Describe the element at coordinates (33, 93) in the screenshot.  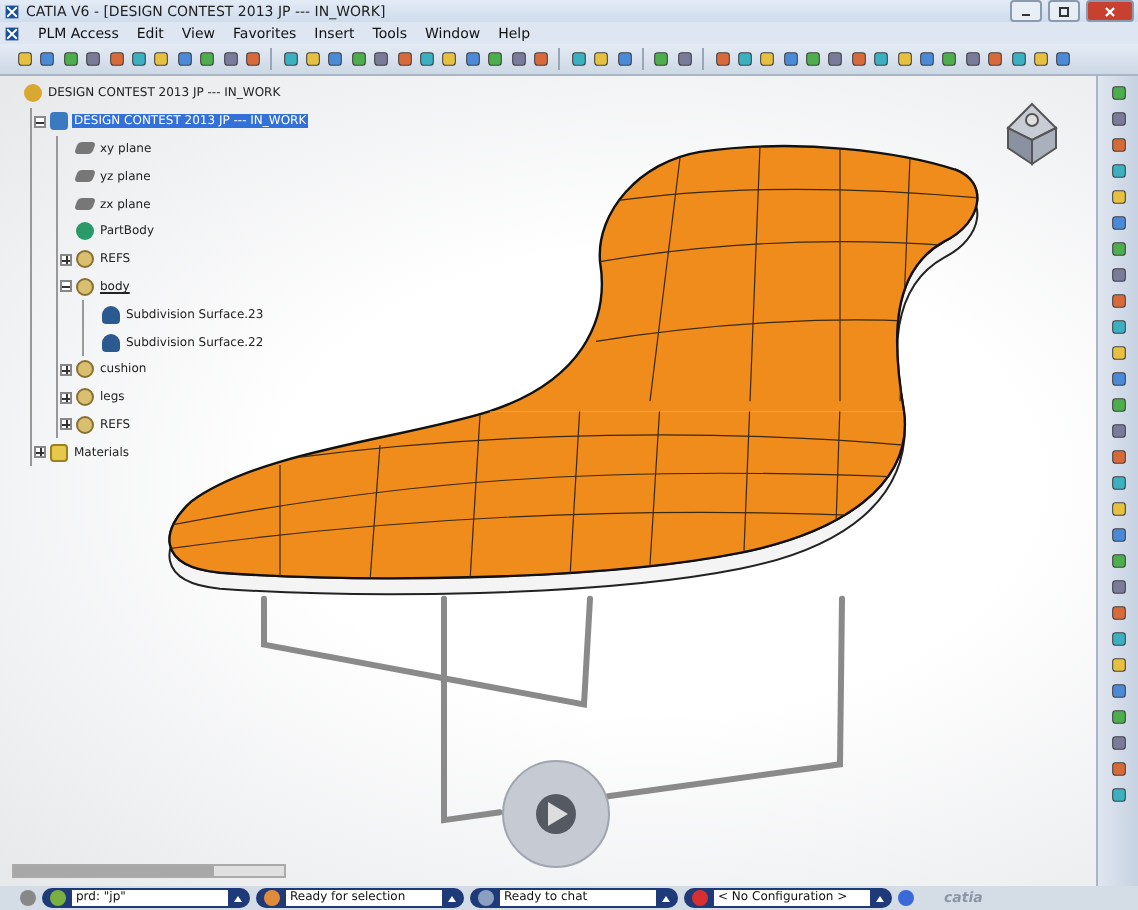
I see `product-icon` at that location.